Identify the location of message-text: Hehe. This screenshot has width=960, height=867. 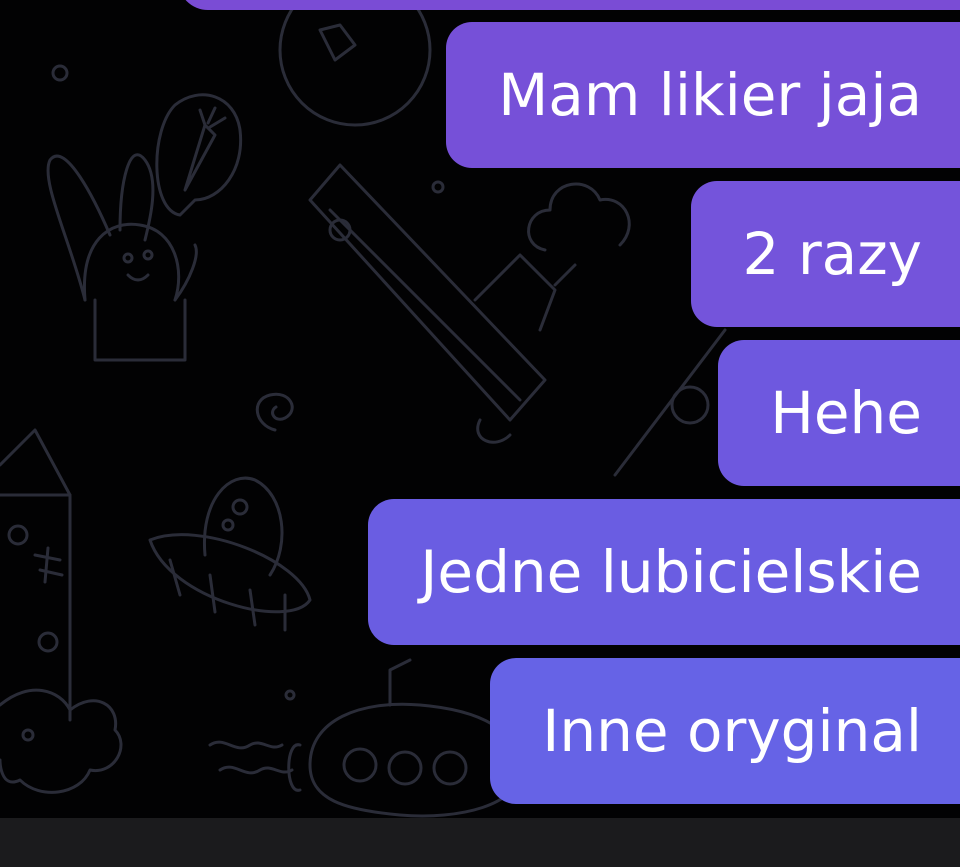
(846, 413).